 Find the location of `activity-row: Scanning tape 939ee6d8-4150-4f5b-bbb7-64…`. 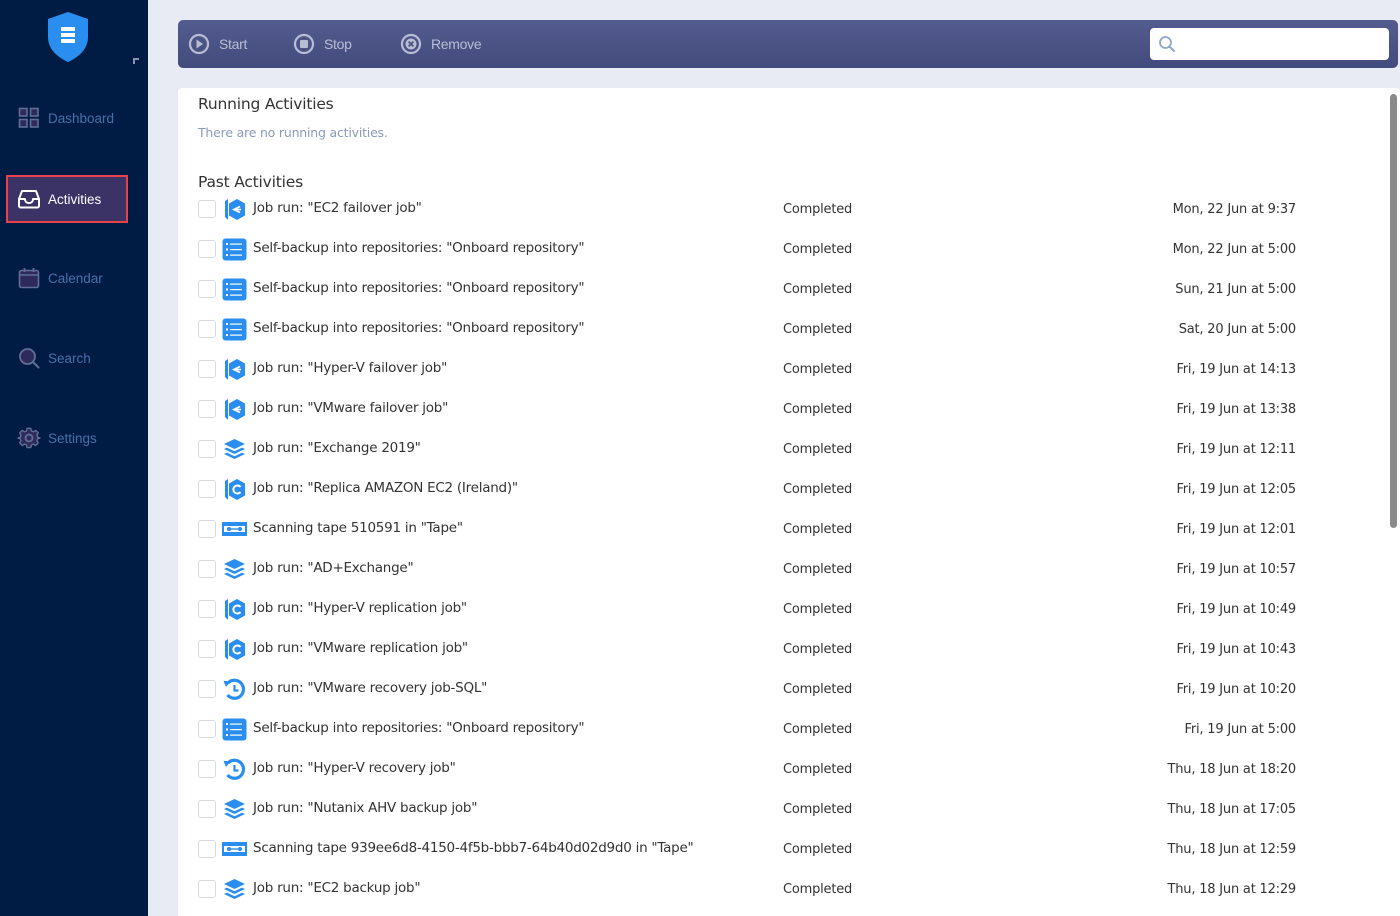

activity-row: Scanning tape 939ee6d8-4150-4f5b-bbb7-64… is located at coordinates (778, 850).